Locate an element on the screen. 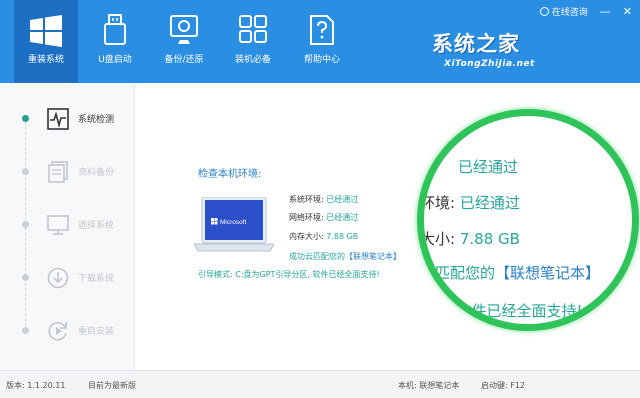 This screenshot has width=640, height=398. nav-label: 备份/还原 is located at coordinates (184, 60).